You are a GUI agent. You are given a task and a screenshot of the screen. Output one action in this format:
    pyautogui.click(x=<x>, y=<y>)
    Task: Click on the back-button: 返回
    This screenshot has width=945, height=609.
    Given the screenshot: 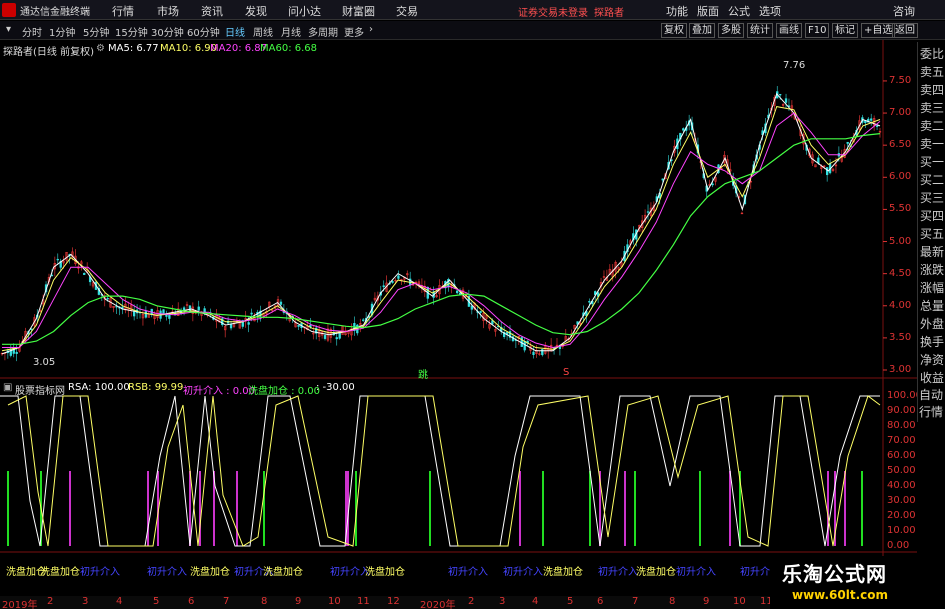 What is the action you would take?
    pyautogui.click(x=905, y=30)
    